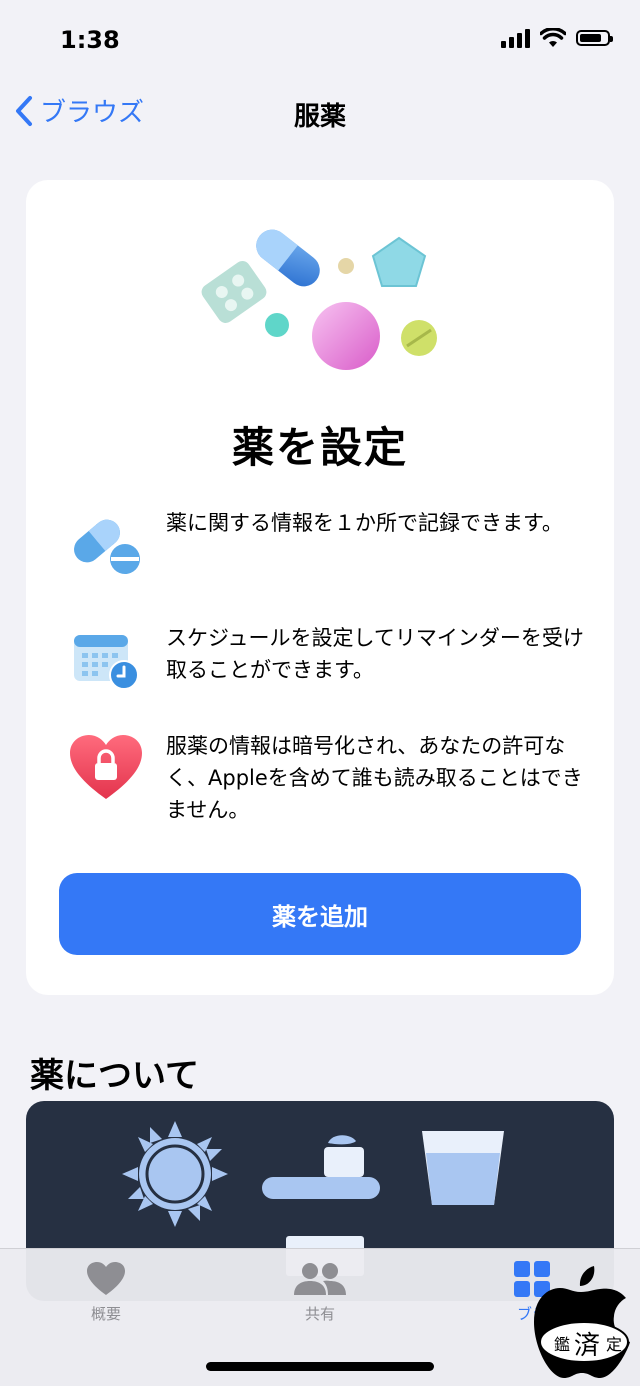 The image size is (640, 1386). Describe the element at coordinates (320, 1279) in the screenshot. I see `people-icon` at that location.